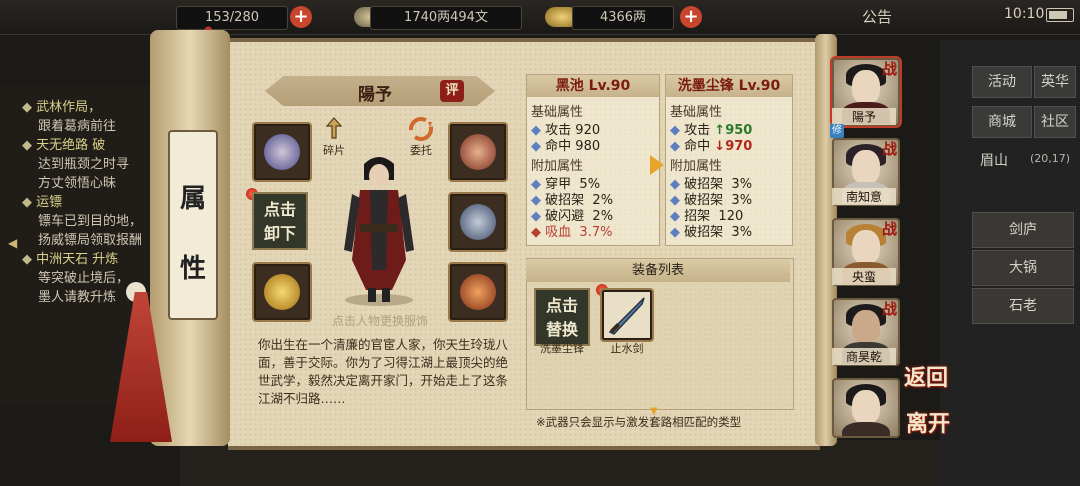 The height and width of the screenshot is (486, 1080). Describe the element at coordinates (557, 112) in the screenshot. I see `current-base-title: 基础属性` at that location.